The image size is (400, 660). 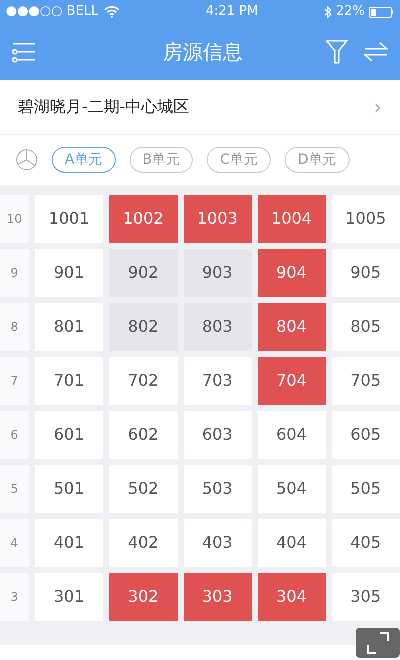 I want to click on room-cell: 705, so click(x=366, y=381).